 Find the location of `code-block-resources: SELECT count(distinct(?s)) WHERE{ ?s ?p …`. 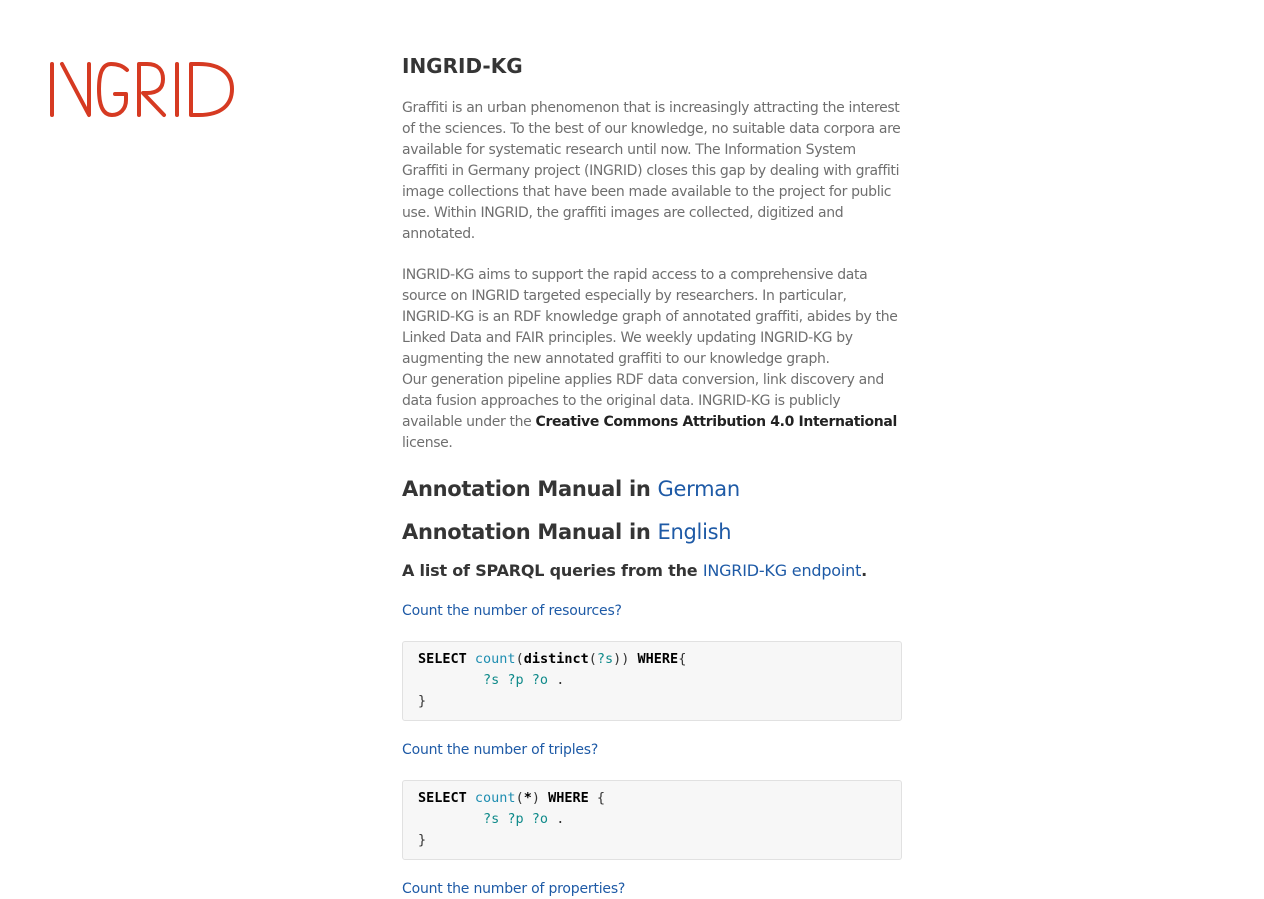

code-block-resources: SELECT count(distinct(?s)) WHERE{ ?s ?p … is located at coordinates (652, 681).